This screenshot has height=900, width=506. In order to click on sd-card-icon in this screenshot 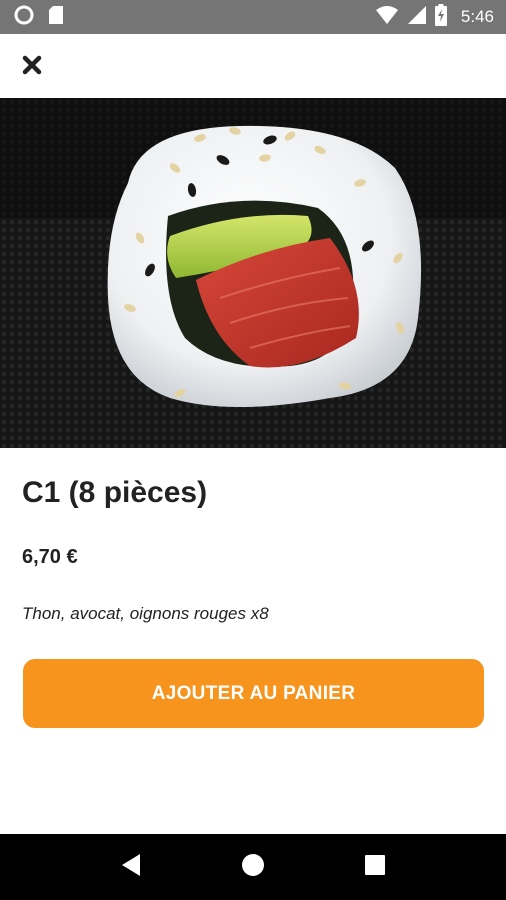, I will do `click(56, 17)`.